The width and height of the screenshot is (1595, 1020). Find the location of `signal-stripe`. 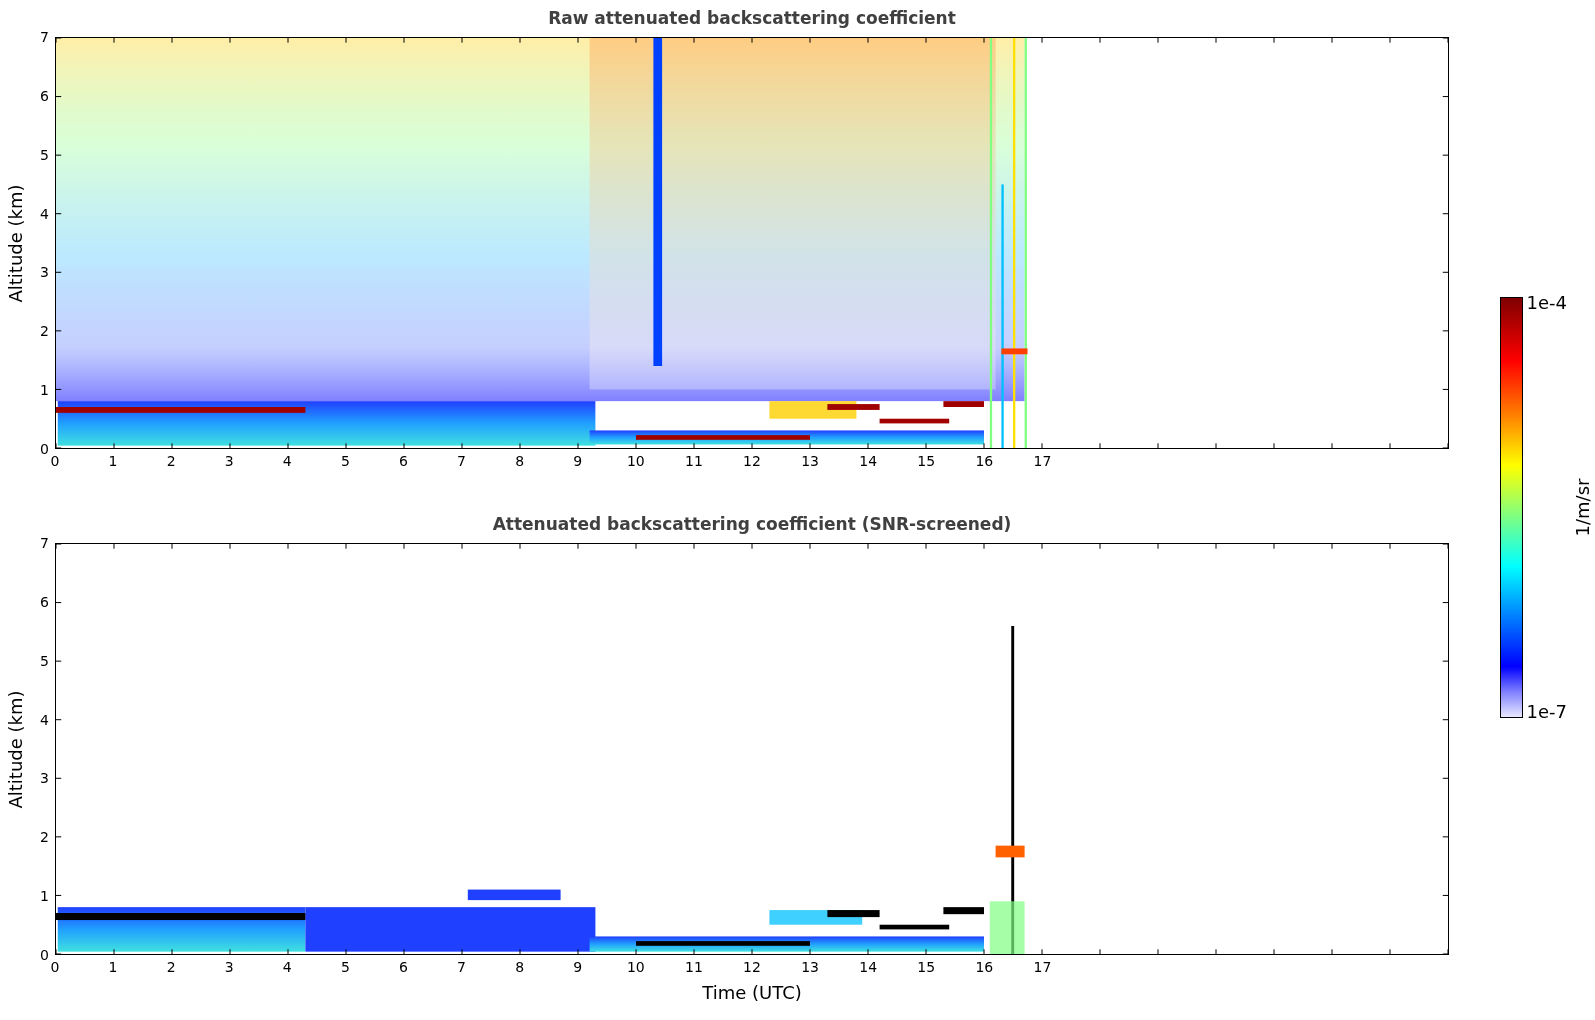

signal-stripe is located at coordinates (1007, 927).